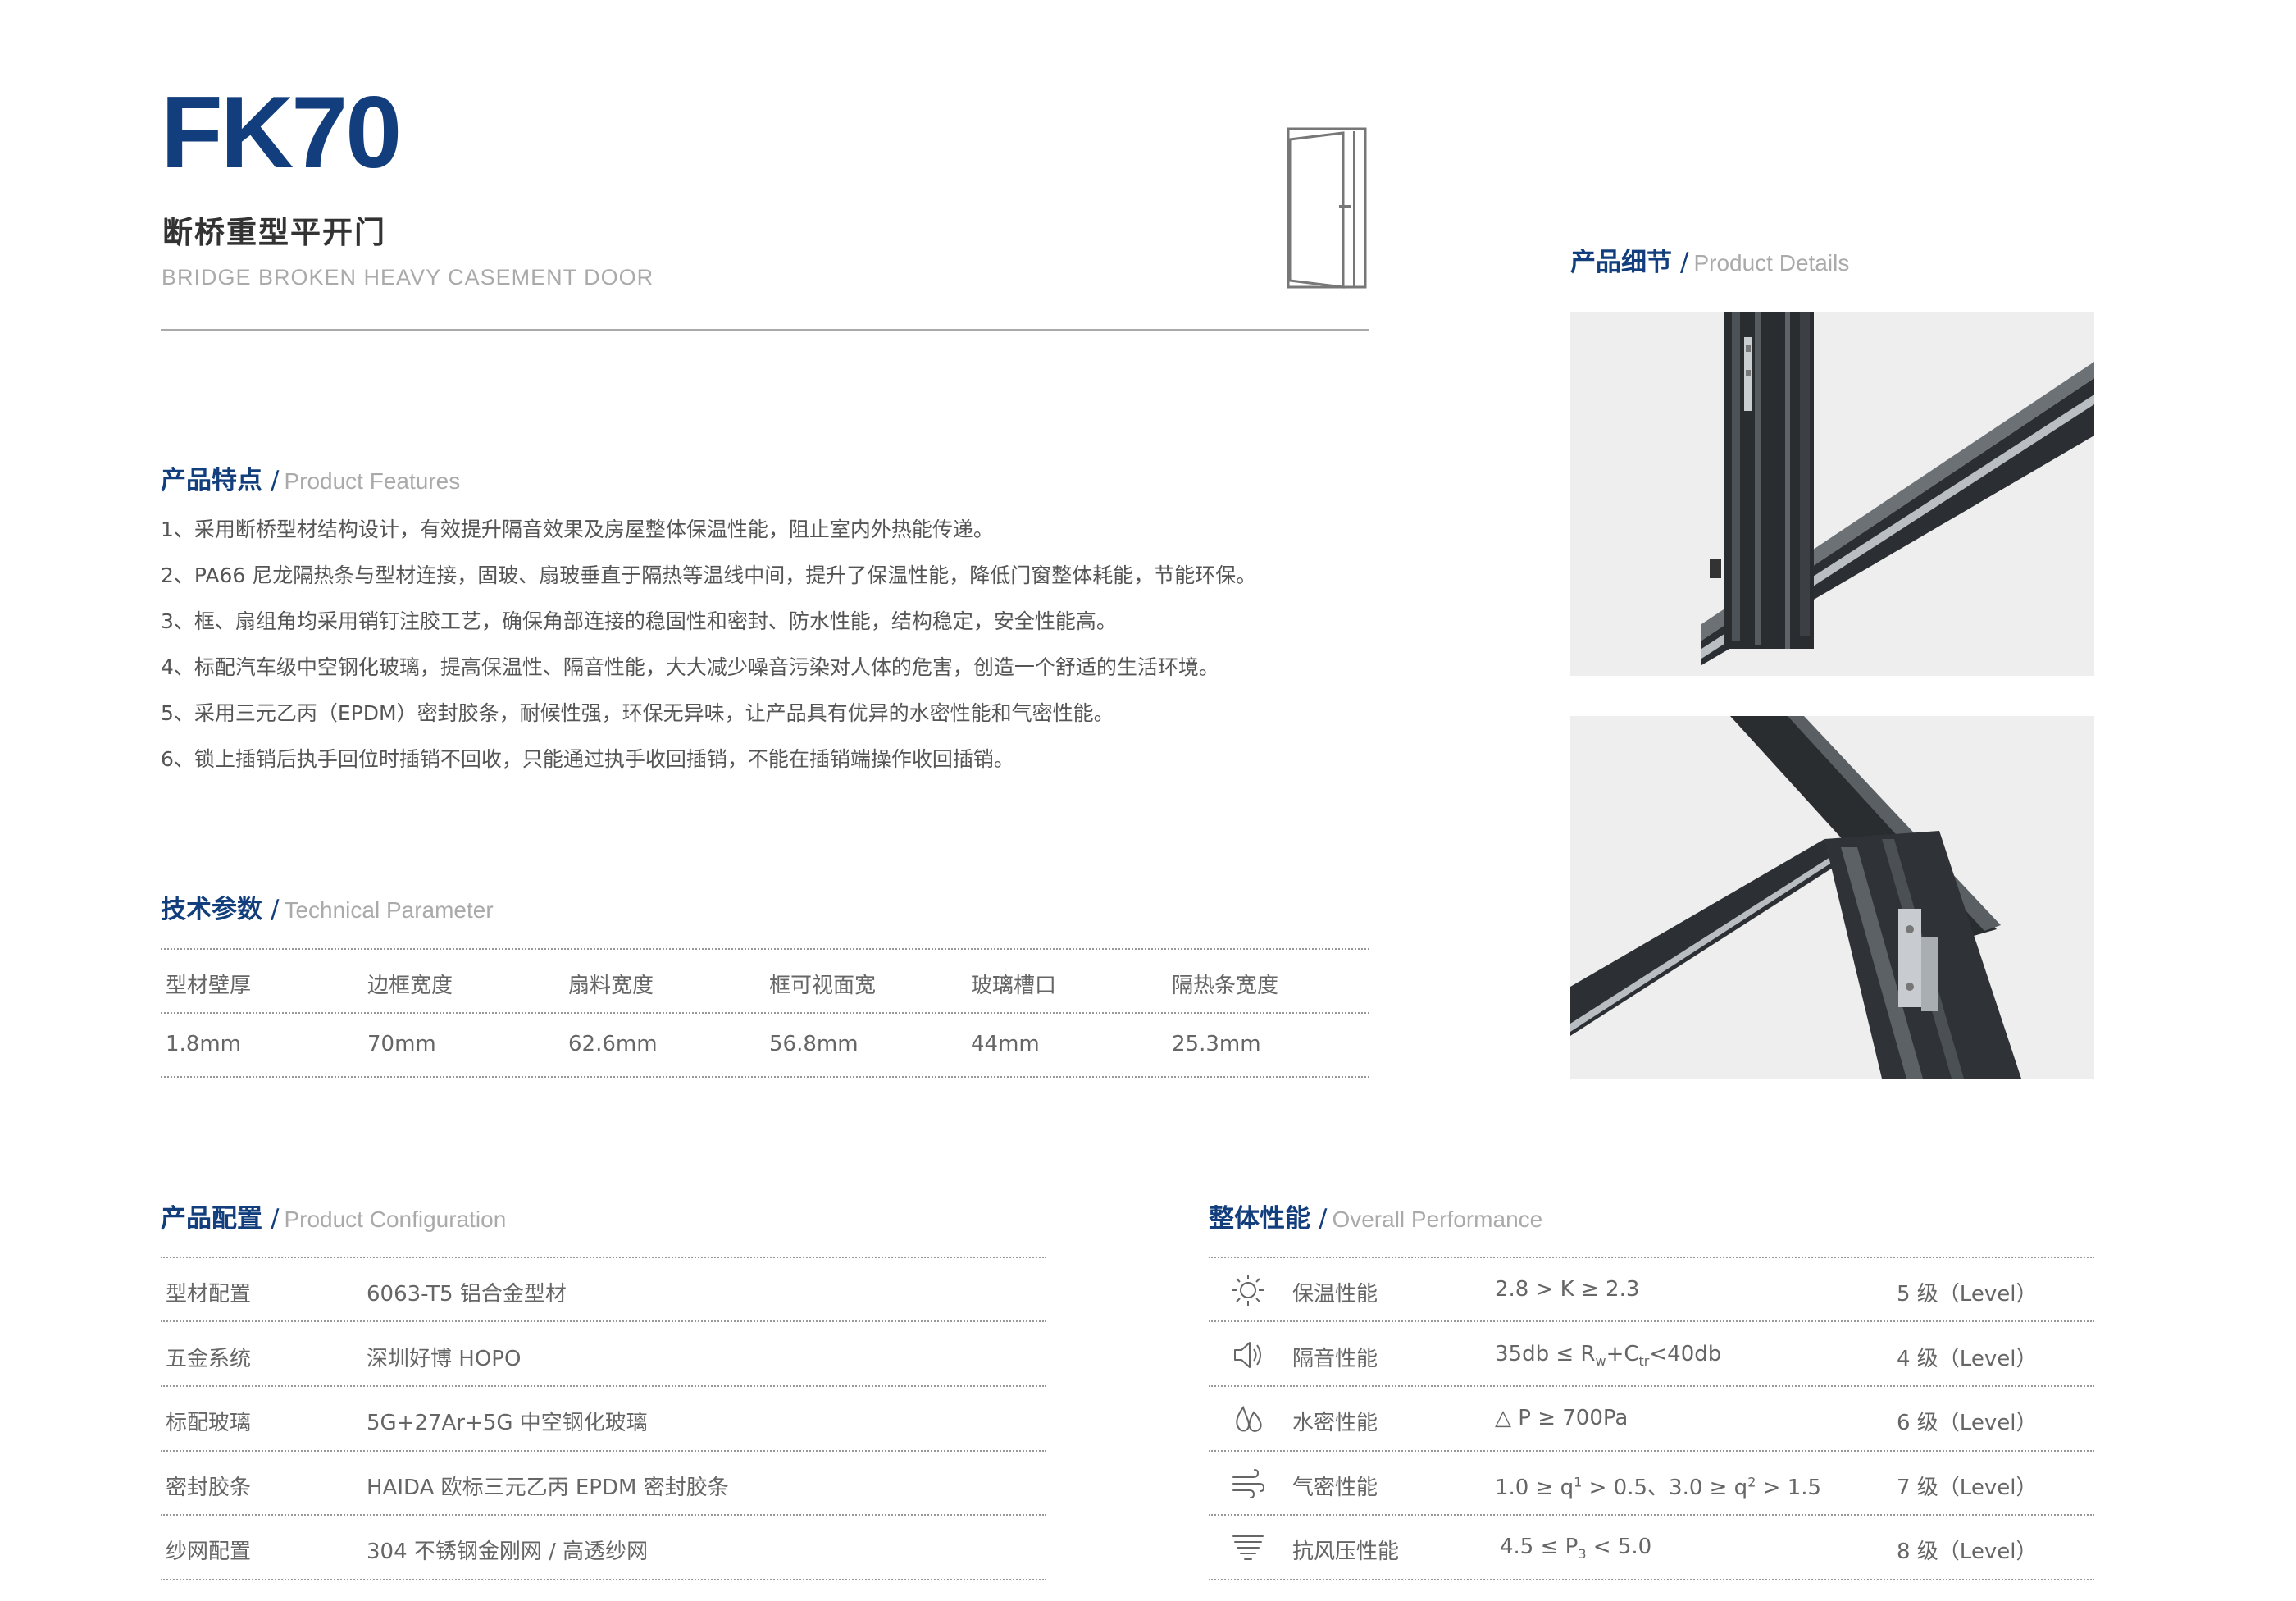 This screenshot has height=1601, width=2296. What do you see at coordinates (613, 1044) in the screenshot?
I see `tech-value-cell: 62.6mm` at bounding box center [613, 1044].